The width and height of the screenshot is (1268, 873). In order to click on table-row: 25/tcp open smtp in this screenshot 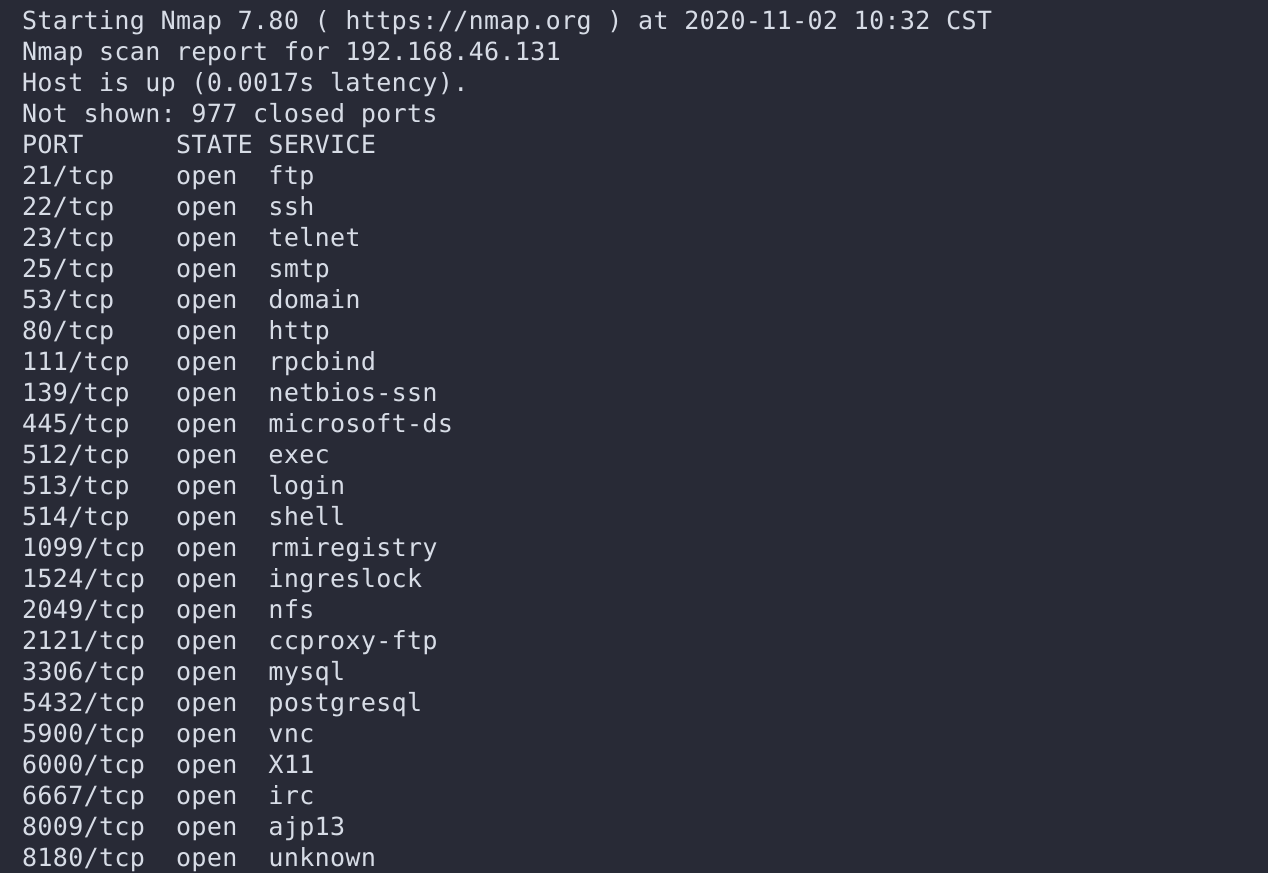, I will do `click(176, 268)`.